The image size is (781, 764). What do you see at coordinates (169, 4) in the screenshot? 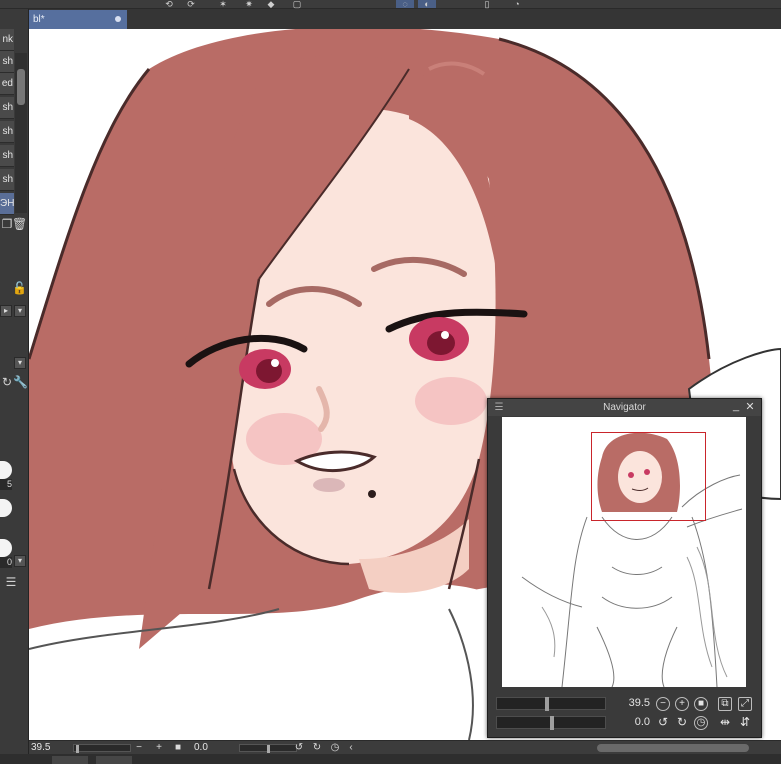
I see `toolbar-undo-icon: ⟲` at bounding box center [169, 4].